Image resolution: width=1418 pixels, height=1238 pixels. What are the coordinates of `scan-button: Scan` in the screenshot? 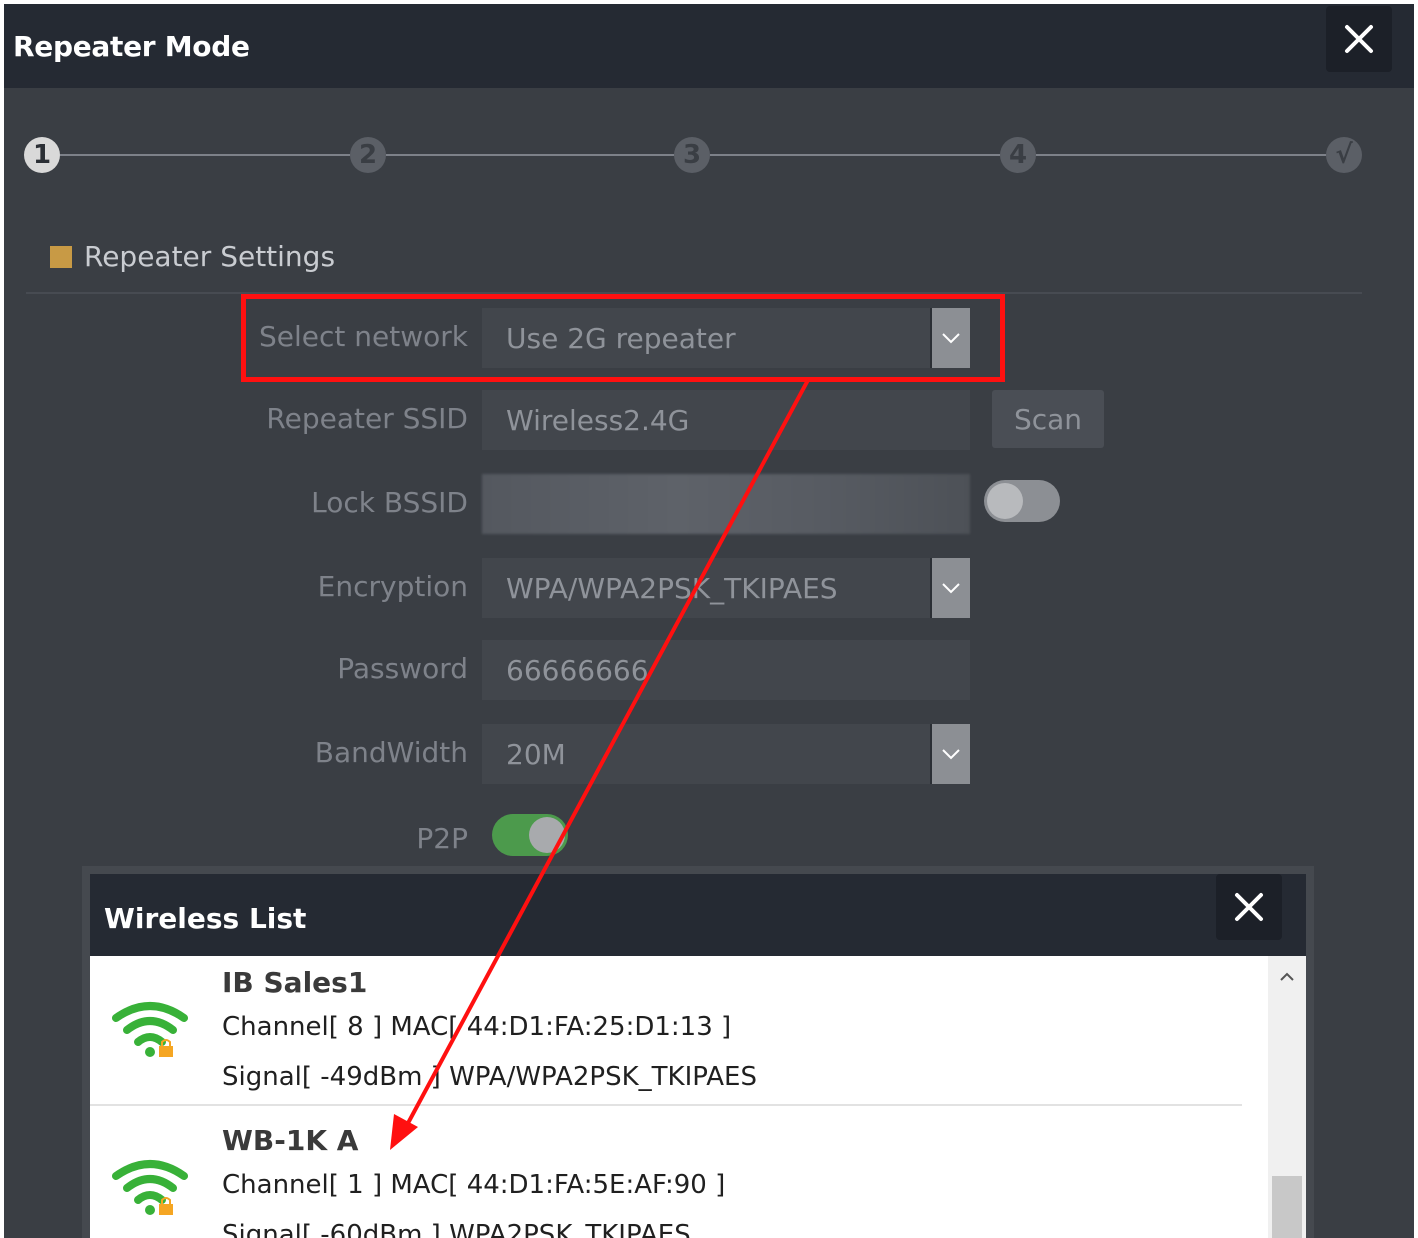 It's located at (1048, 419).